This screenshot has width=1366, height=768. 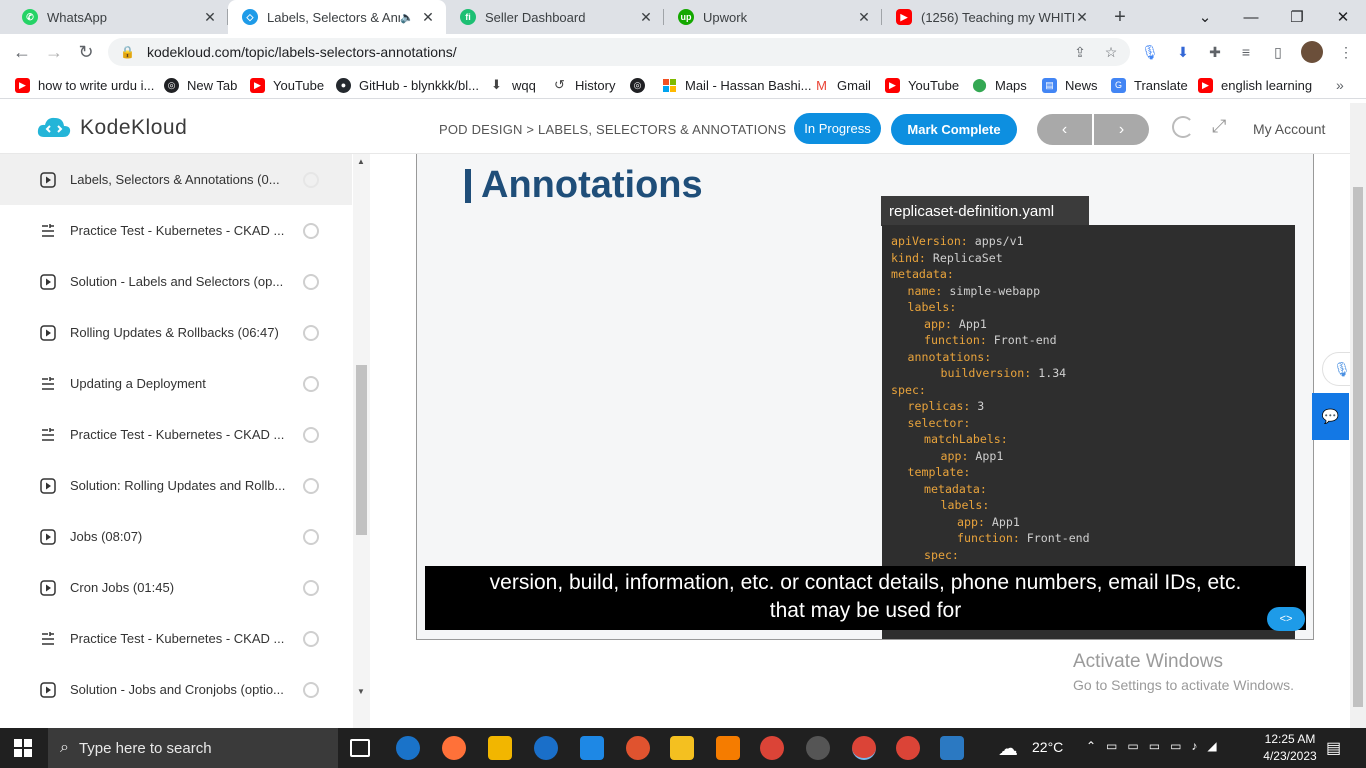 What do you see at coordinates (1121, 129) in the screenshot?
I see `next-lesson-button: ›` at bounding box center [1121, 129].